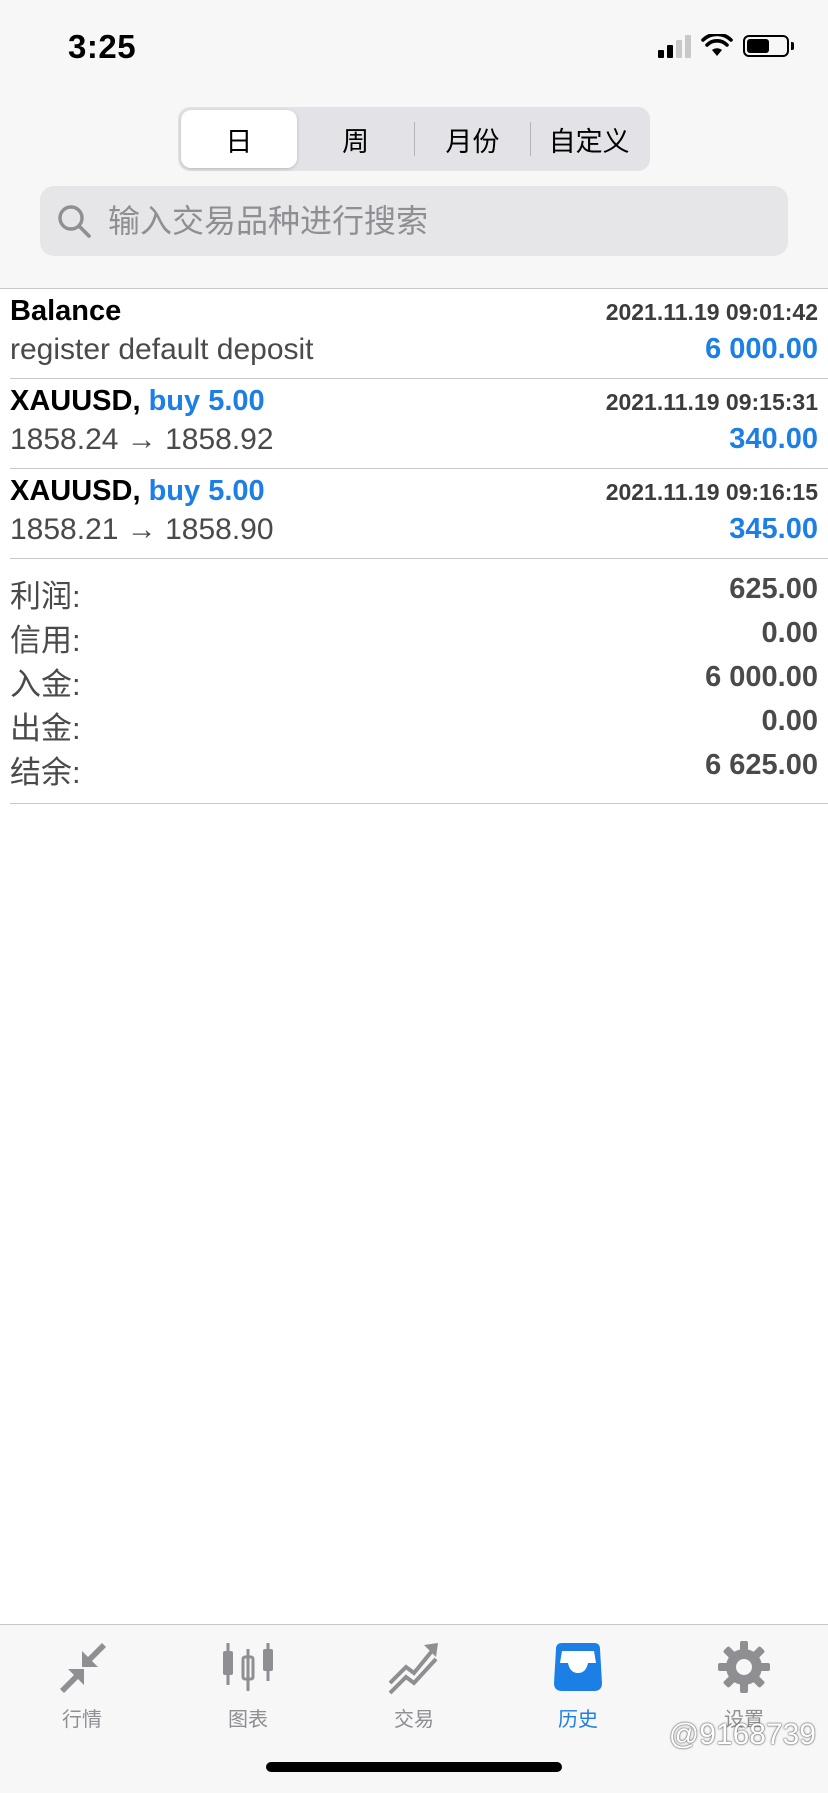  What do you see at coordinates (414, 1720) in the screenshot?
I see `tab-label: 交易` at bounding box center [414, 1720].